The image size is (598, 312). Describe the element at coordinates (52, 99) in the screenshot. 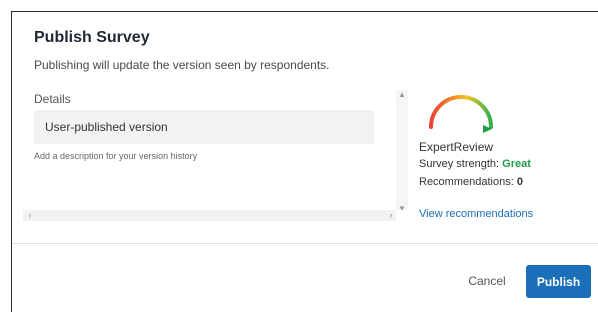

I see `details-label: Details` at that location.